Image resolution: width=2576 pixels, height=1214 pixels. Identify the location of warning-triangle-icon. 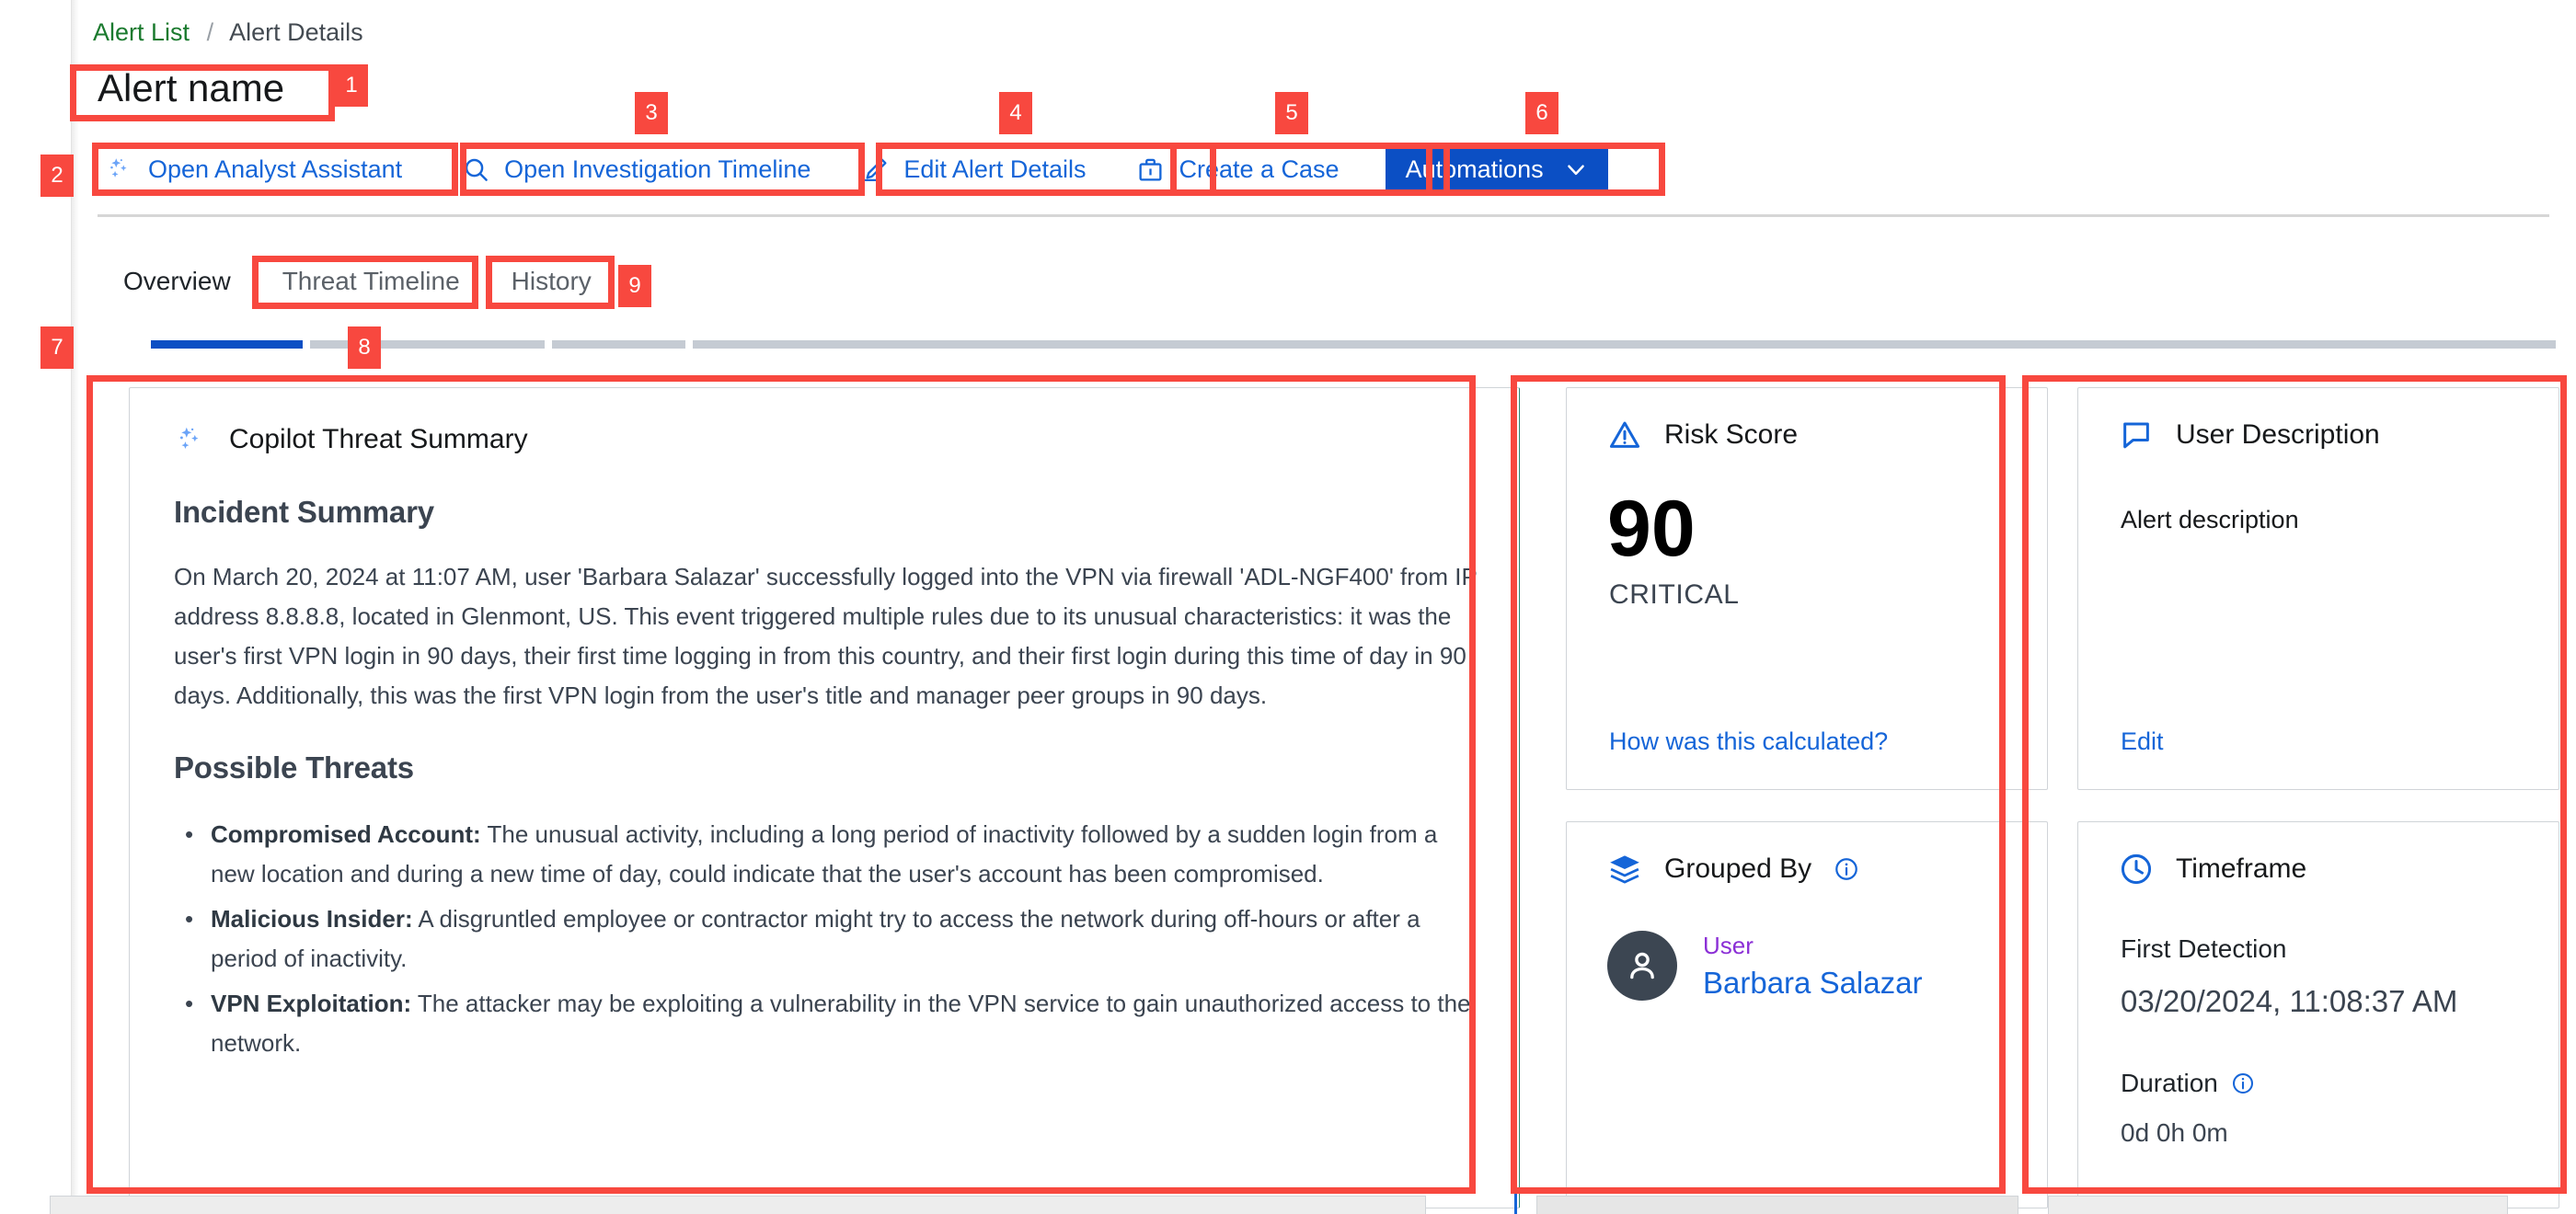
(1624, 435).